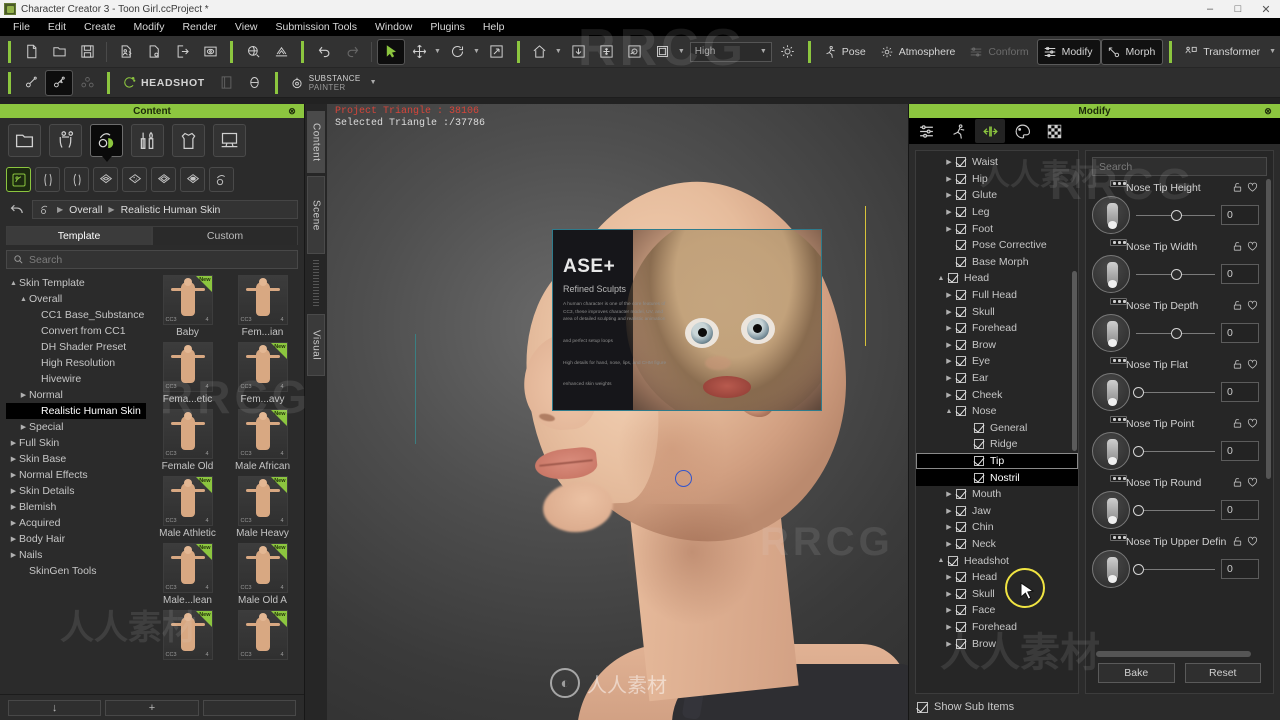  I want to click on layer-d-icon, so click(192, 179).